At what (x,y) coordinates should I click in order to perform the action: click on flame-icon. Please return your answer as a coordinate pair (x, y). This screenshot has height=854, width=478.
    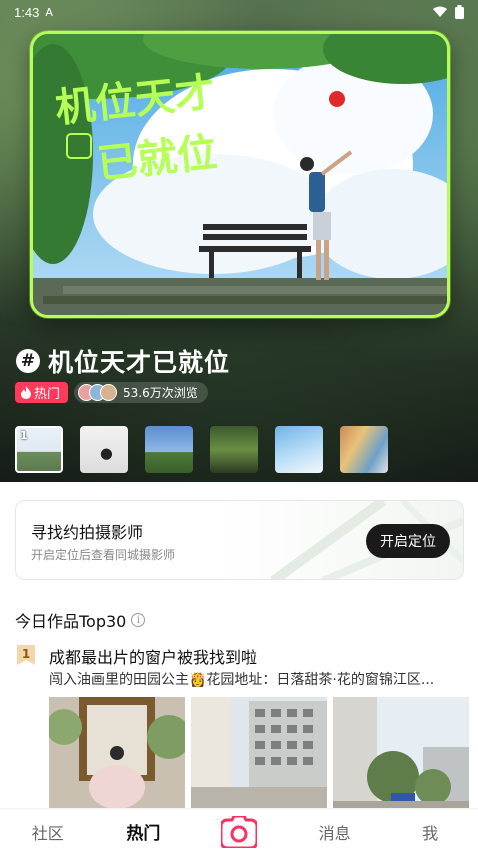
    Looking at the image, I should click on (26, 392).